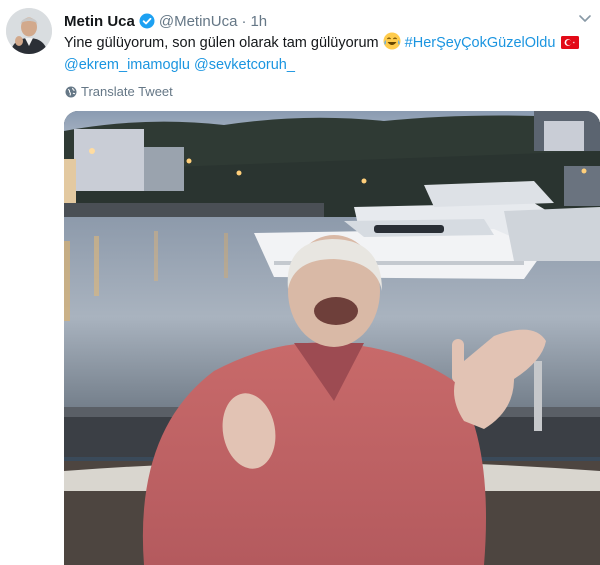  Describe the element at coordinates (244, 65) in the screenshot. I see `mention-link-2: @sevketcoruh_` at that location.